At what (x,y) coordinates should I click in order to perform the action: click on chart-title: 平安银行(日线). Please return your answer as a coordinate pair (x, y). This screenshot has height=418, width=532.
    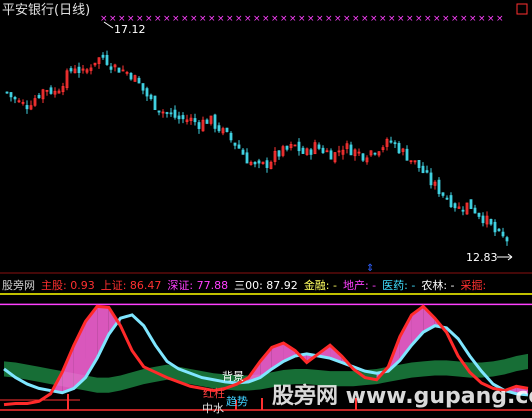
    Looking at the image, I should click on (46, 10).